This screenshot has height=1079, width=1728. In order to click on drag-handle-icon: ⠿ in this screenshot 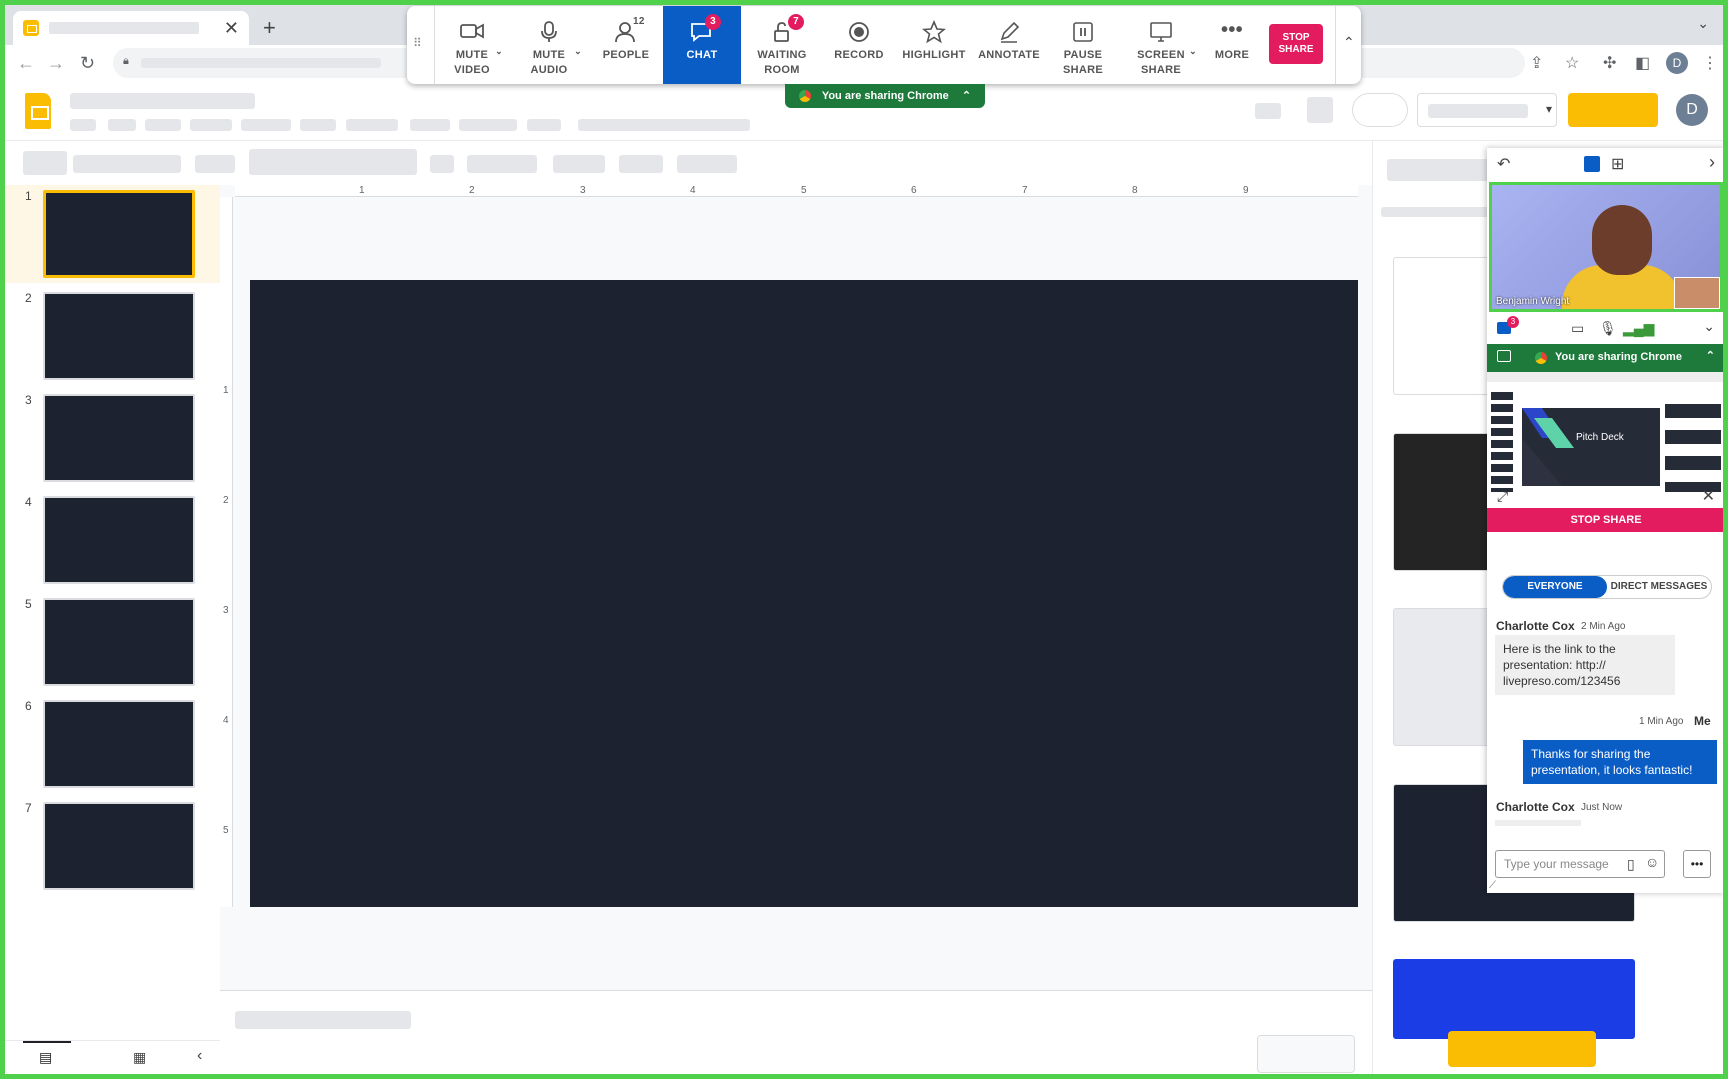, I will do `click(417, 43)`.